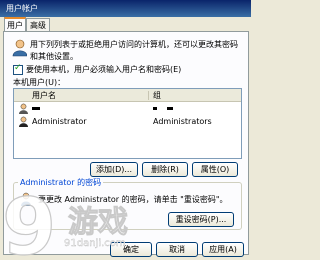 The height and width of the screenshot is (260, 320). What do you see at coordinates (59, 121) in the screenshot?
I see `username-cell: Administrator` at bounding box center [59, 121].